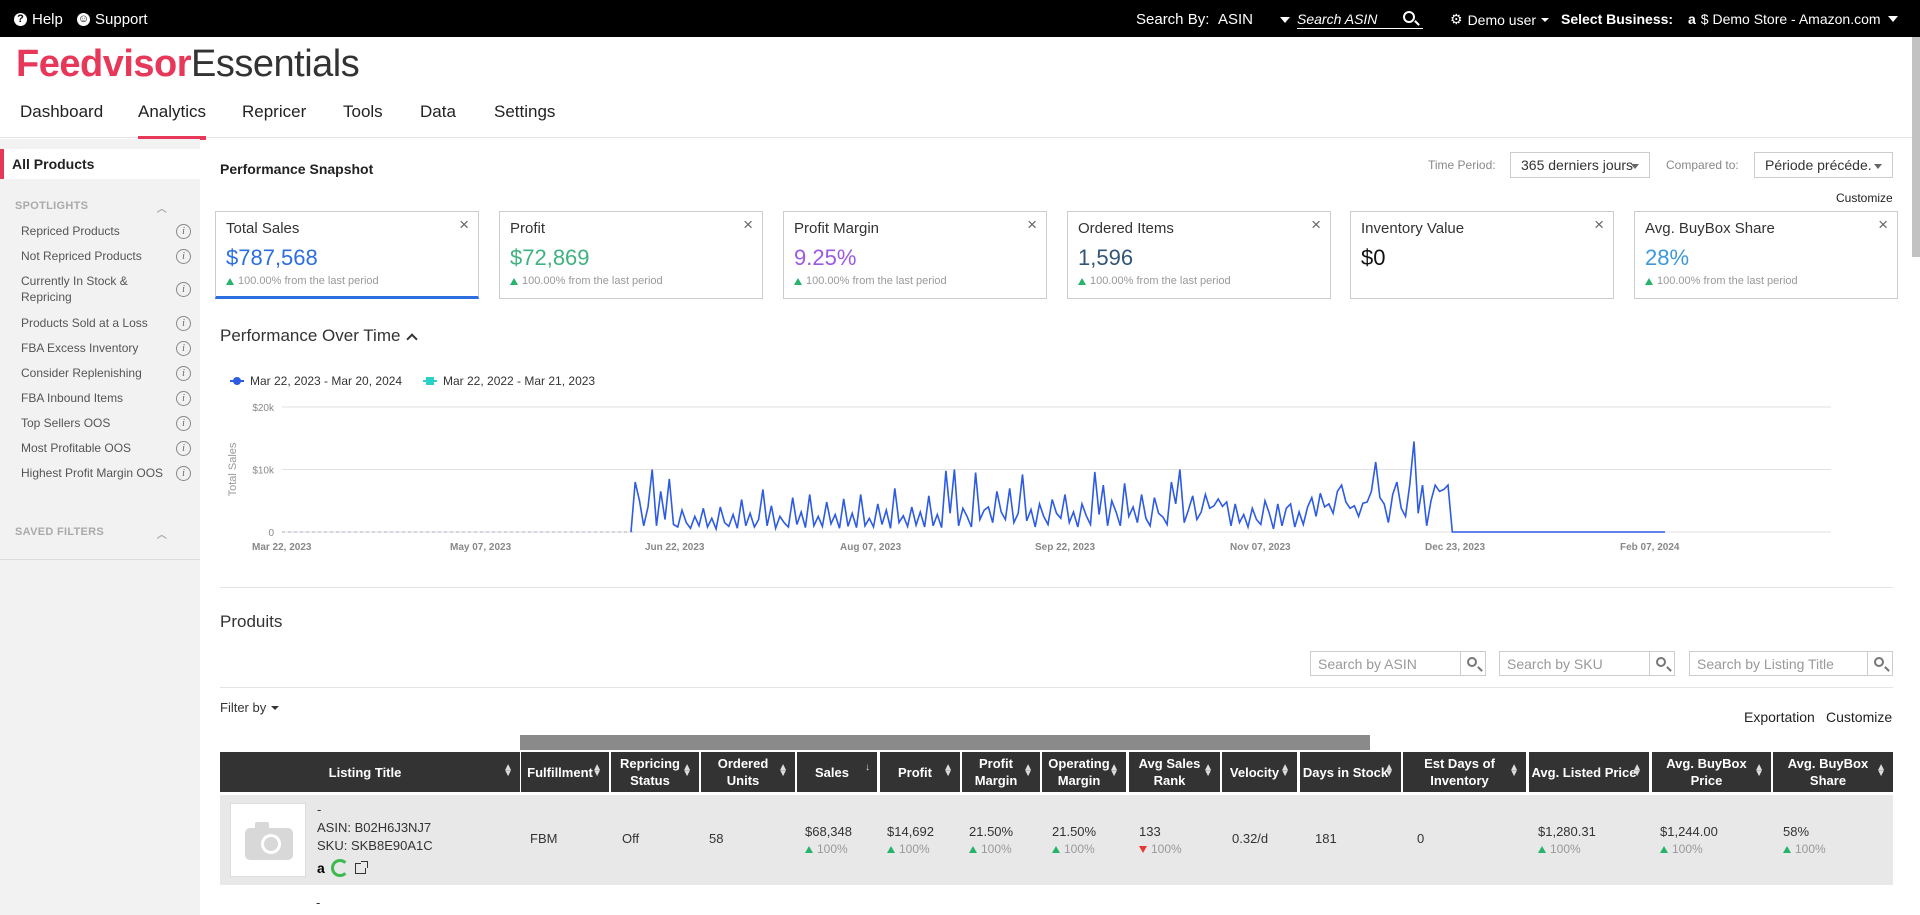  What do you see at coordinates (370, 772) in the screenshot?
I see `column-header-listing-title: Listing Title ▲ ▼` at bounding box center [370, 772].